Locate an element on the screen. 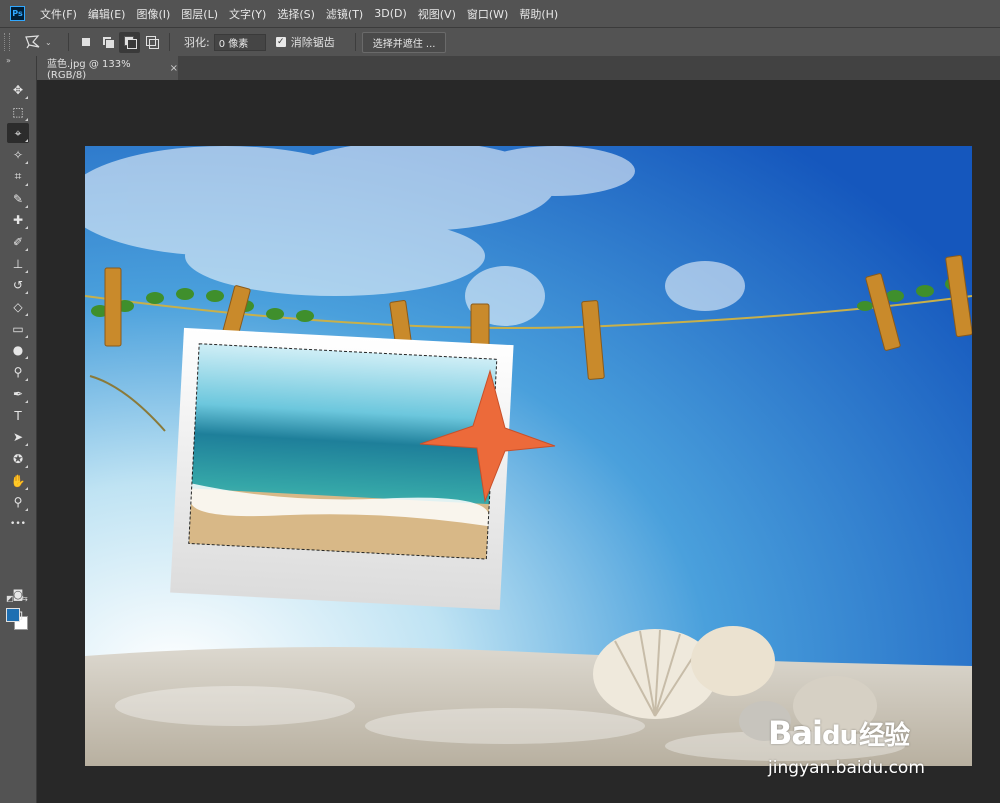 Image resolution: width=1000 pixels, height=803 pixels. menu-file: 文件(F) is located at coordinates (58, 14).